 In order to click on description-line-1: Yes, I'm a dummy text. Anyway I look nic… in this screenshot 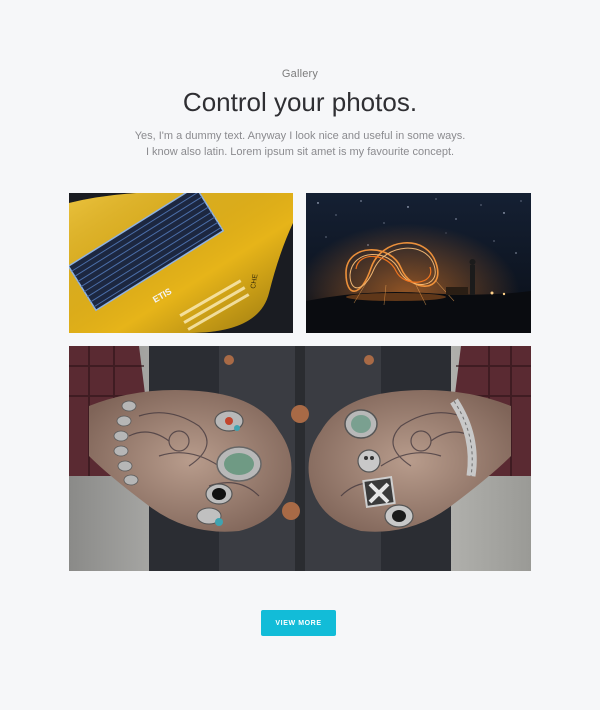, I will do `click(300, 136)`.